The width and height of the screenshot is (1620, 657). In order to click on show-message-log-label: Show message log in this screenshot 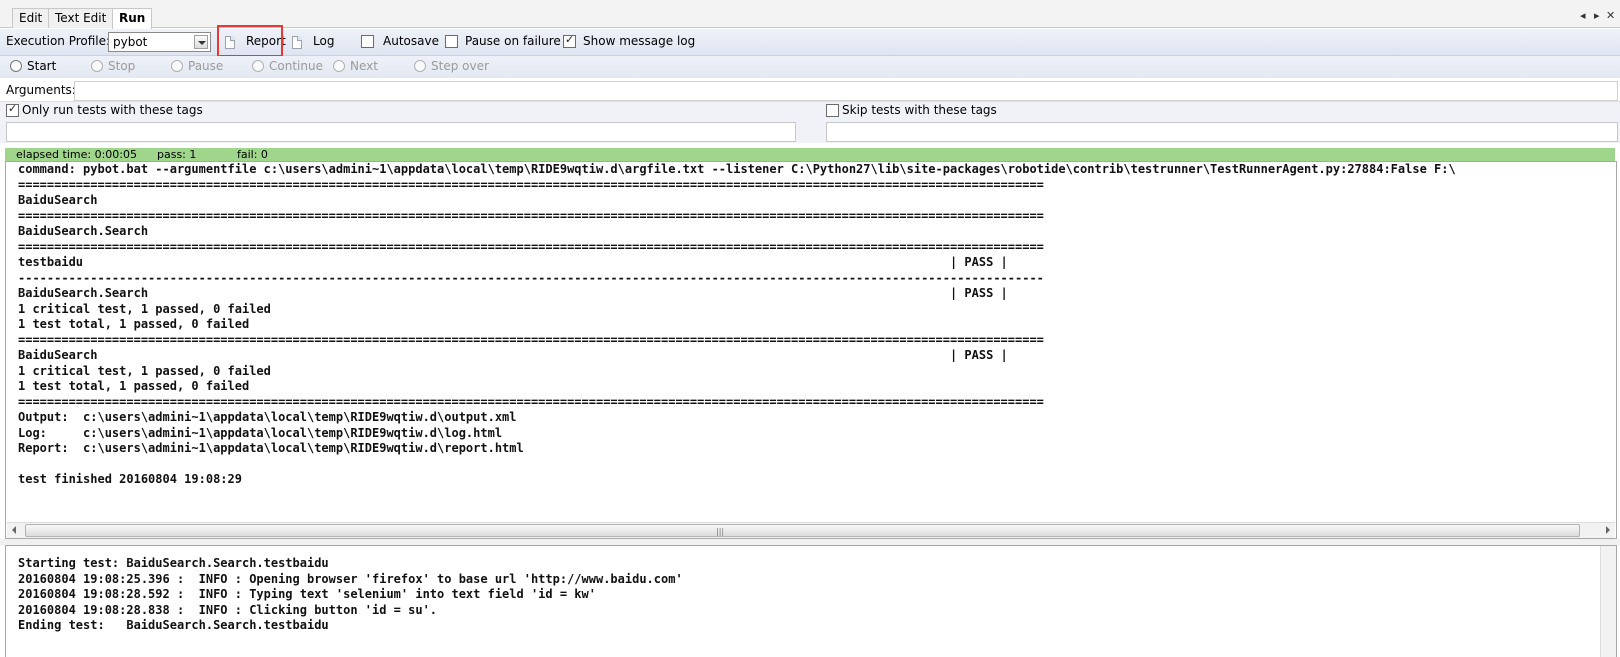, I will do `click(639, 41)`.